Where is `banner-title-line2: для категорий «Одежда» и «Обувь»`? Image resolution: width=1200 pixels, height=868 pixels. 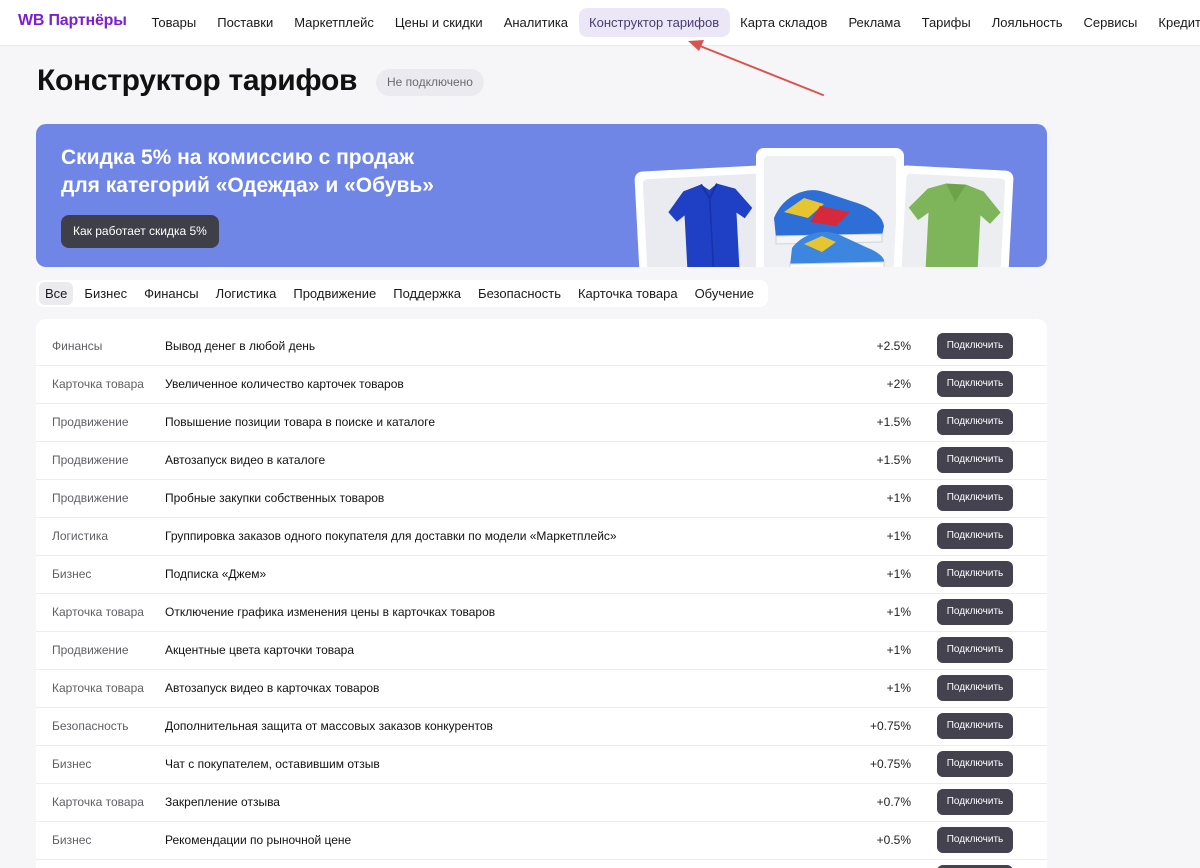 banner-title-line2: для категорий «Одежда» и «Обувь» is located at coordinates (247, 185).